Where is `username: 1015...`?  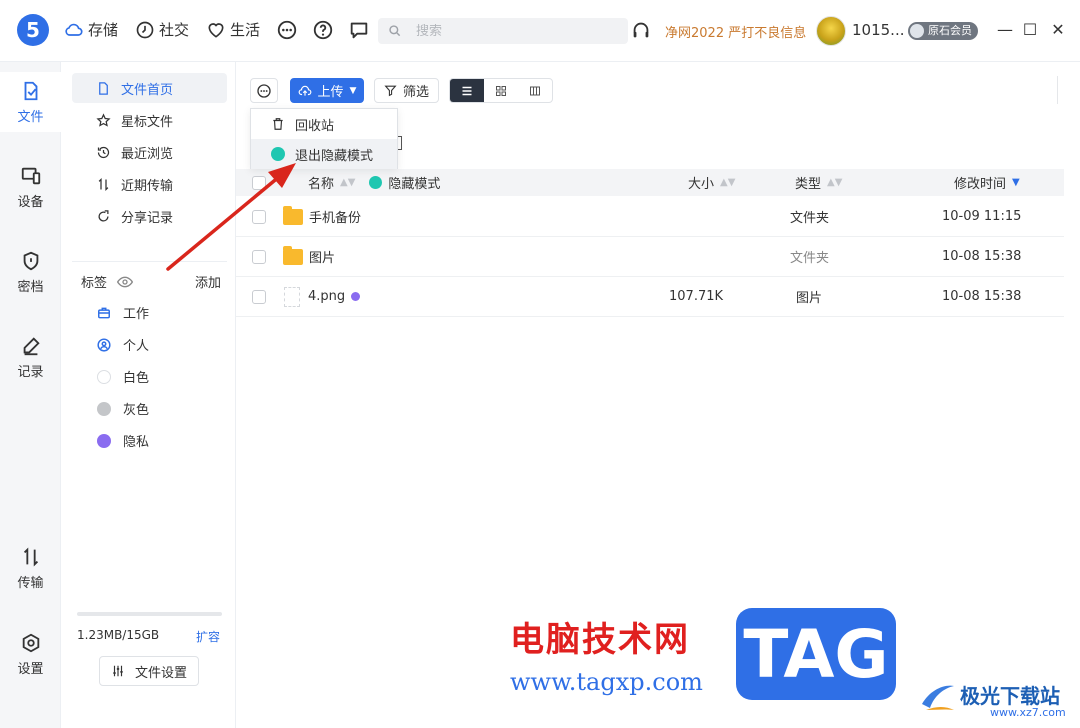 username: 1015... is located at coordinates (878, 30).